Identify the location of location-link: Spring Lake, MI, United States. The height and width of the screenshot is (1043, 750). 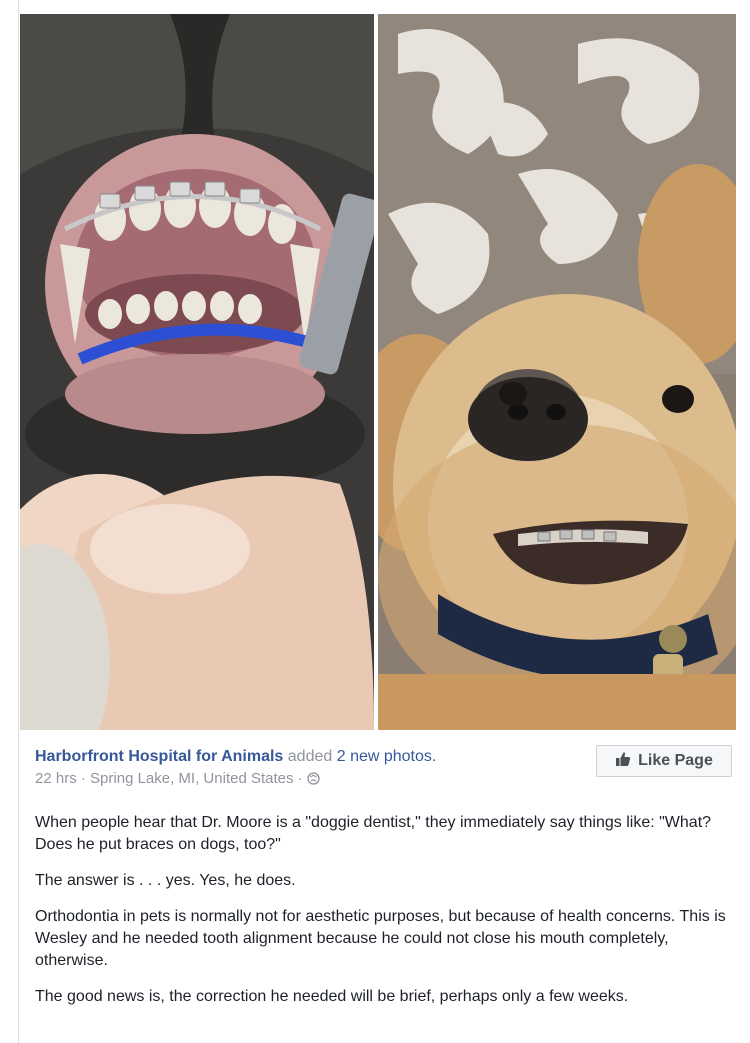
(191, 778).